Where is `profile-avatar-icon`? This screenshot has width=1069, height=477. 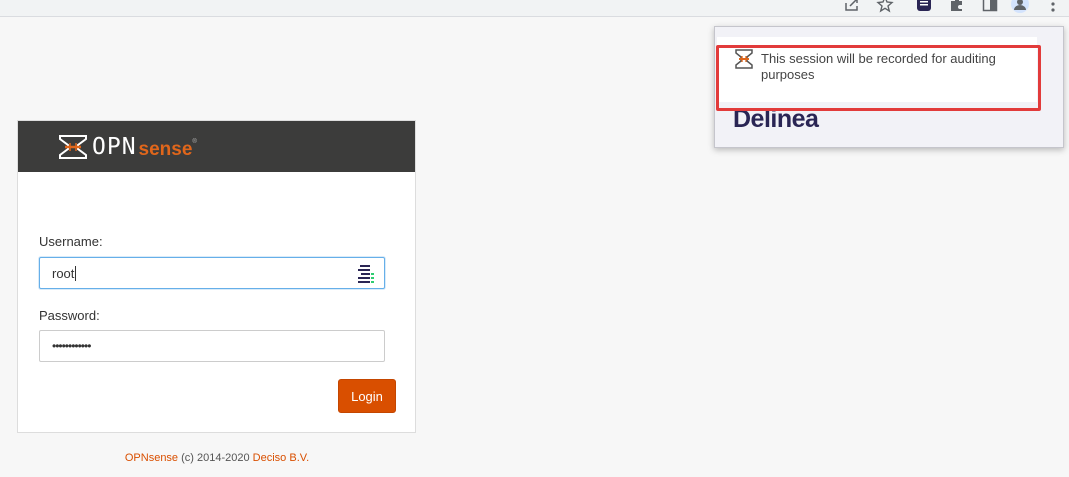
profile-avatar-icon is located at coordinates (1020, 6).